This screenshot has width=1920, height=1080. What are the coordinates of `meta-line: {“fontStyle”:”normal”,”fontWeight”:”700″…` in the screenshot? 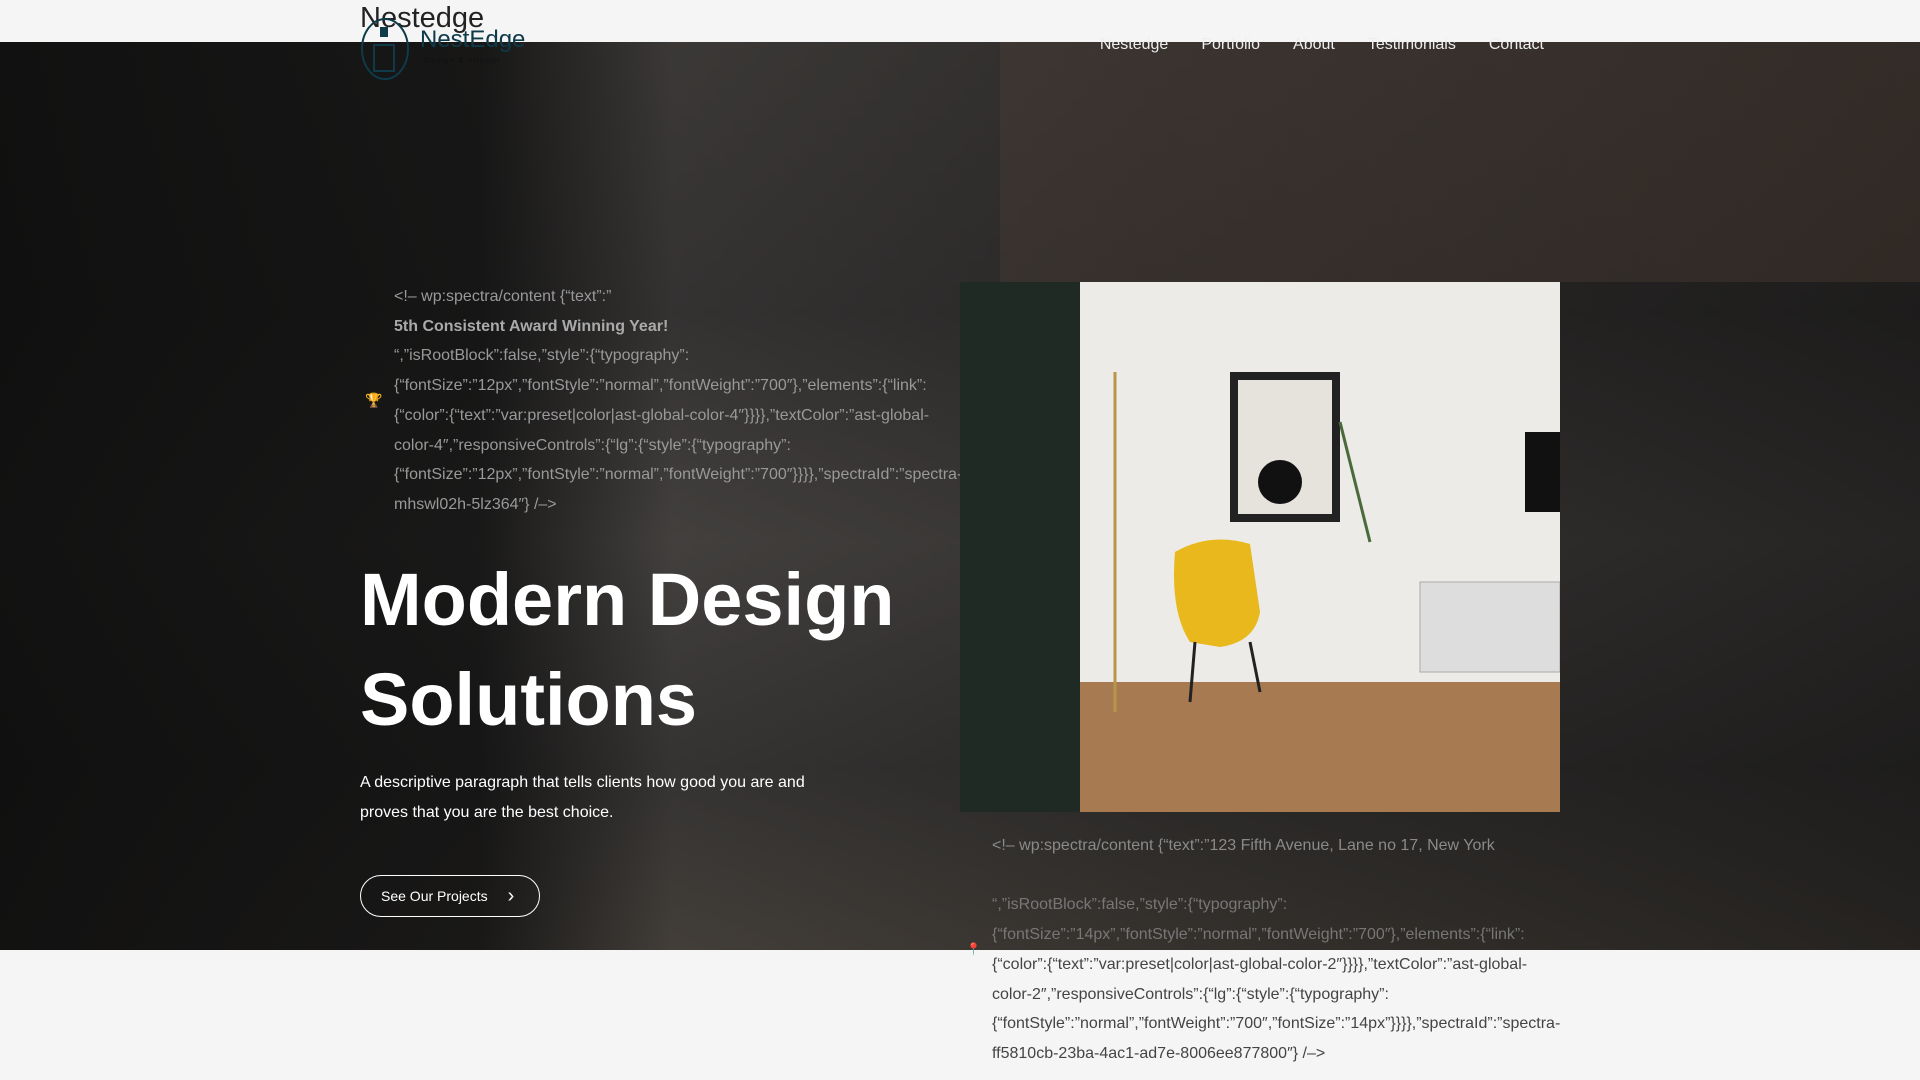 It's located at (1276, 1024).